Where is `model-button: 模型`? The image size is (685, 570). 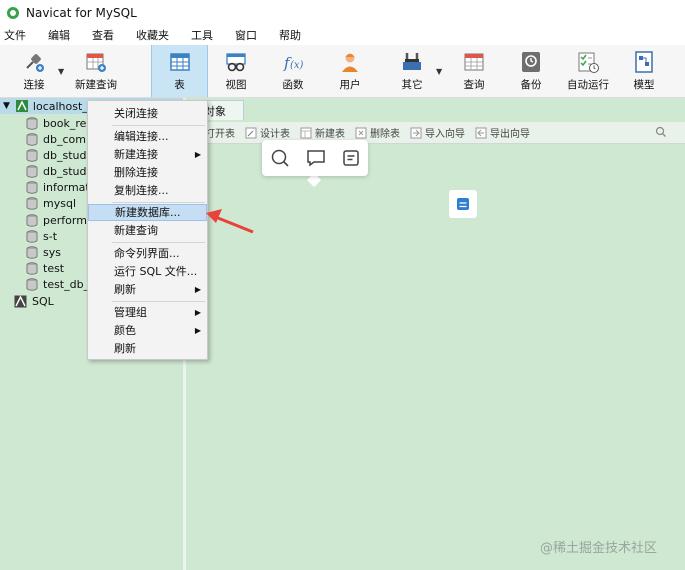
model-button: 模型 is located at coordinates (644, 71).